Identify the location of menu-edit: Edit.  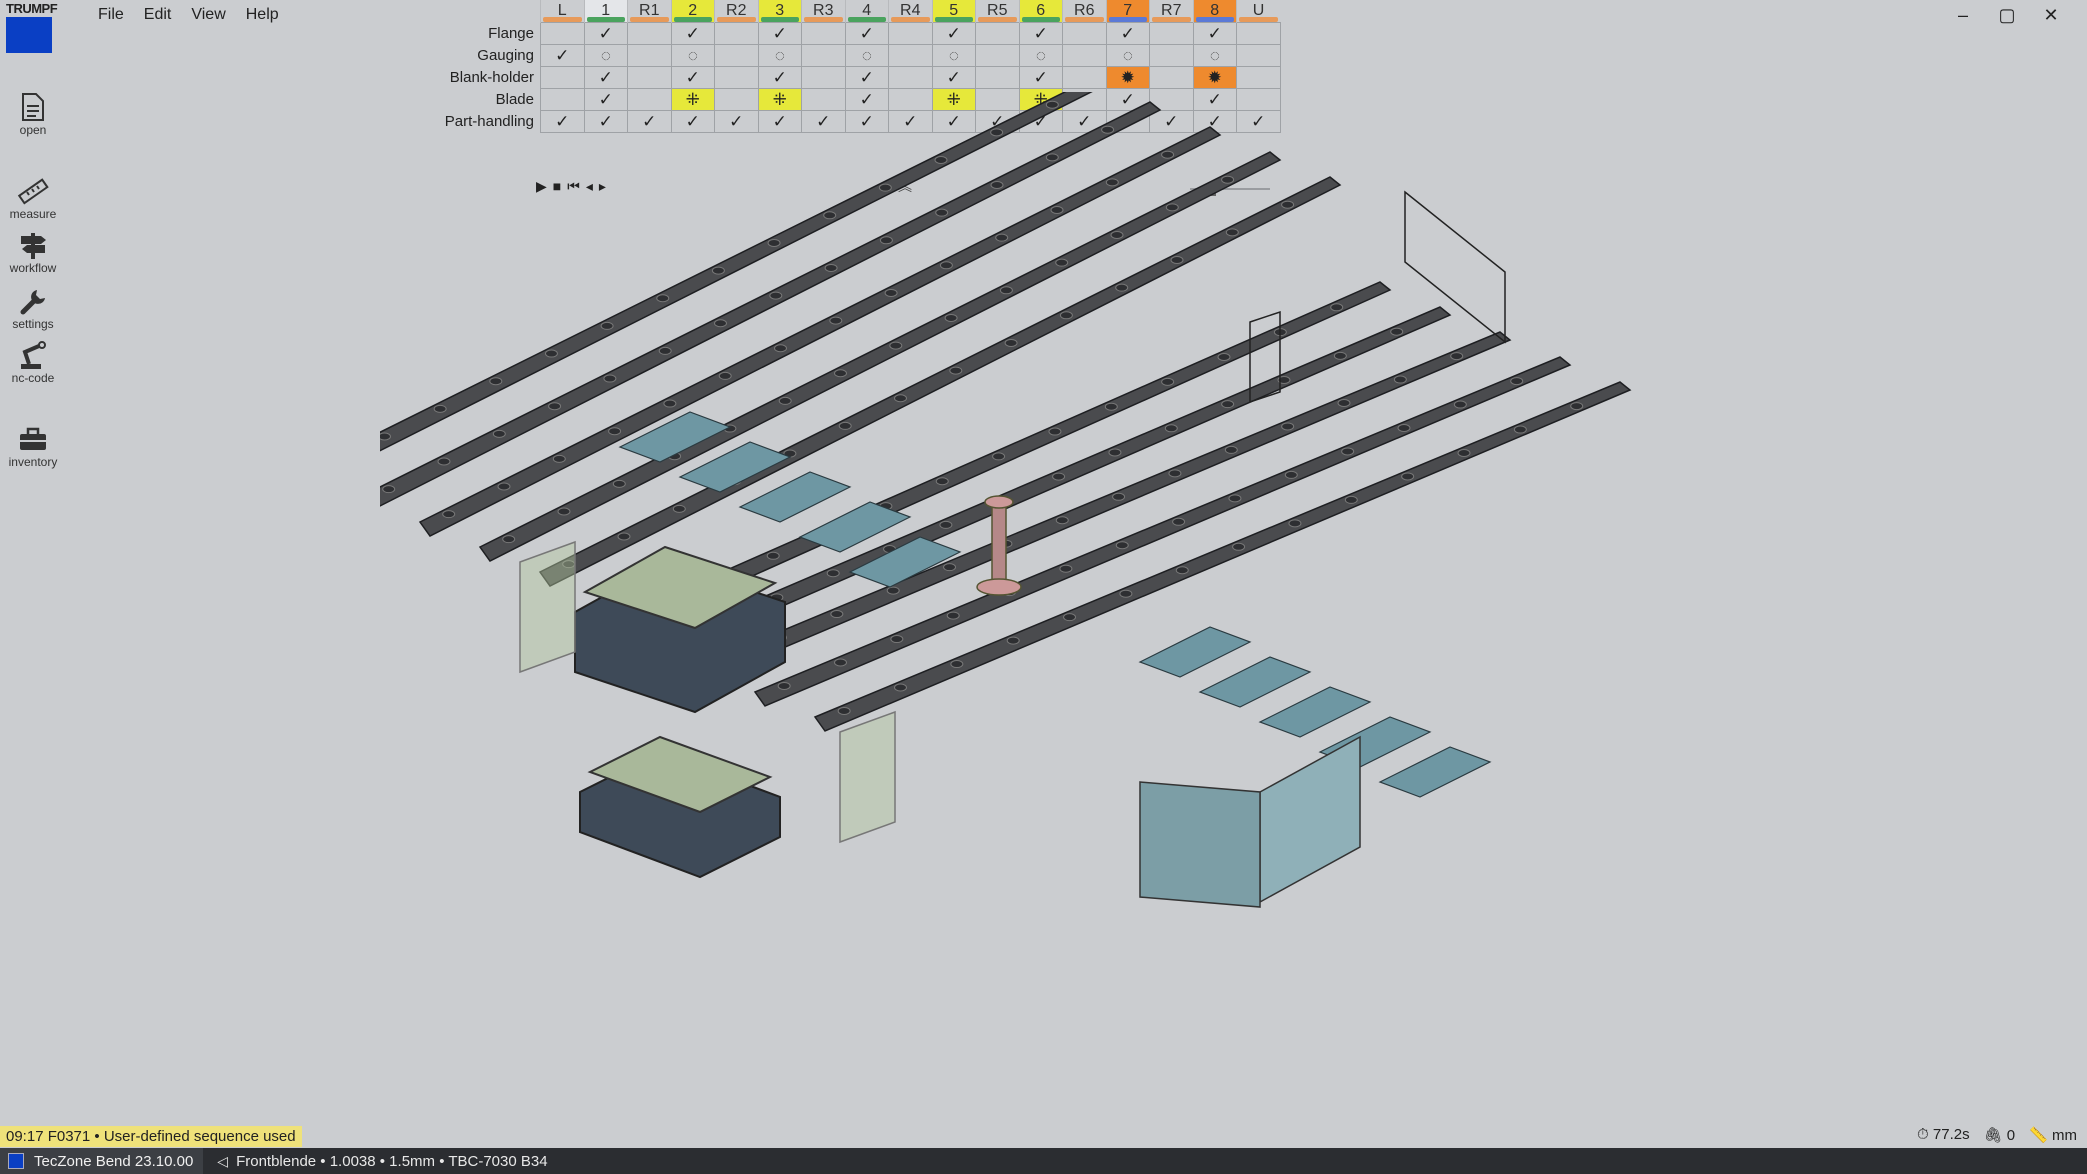
(158, 15).